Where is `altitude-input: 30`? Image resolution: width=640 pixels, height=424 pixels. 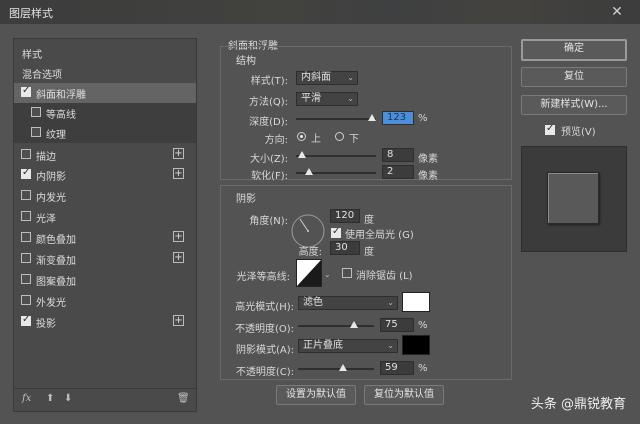
altitude-input: 30 is located at coordinates (345, 248).